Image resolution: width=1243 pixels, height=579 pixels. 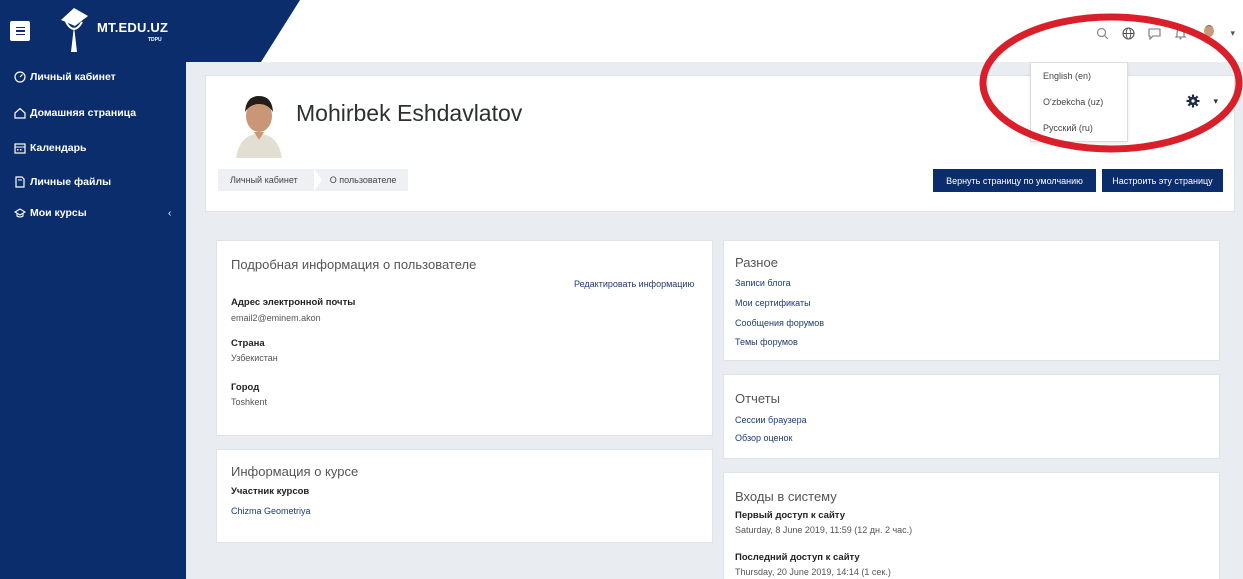 What do you see at coordinates (271, 511) in the screenshot?
I see `course-link: Chizma Geometriya` at bounding box center [271, 511].